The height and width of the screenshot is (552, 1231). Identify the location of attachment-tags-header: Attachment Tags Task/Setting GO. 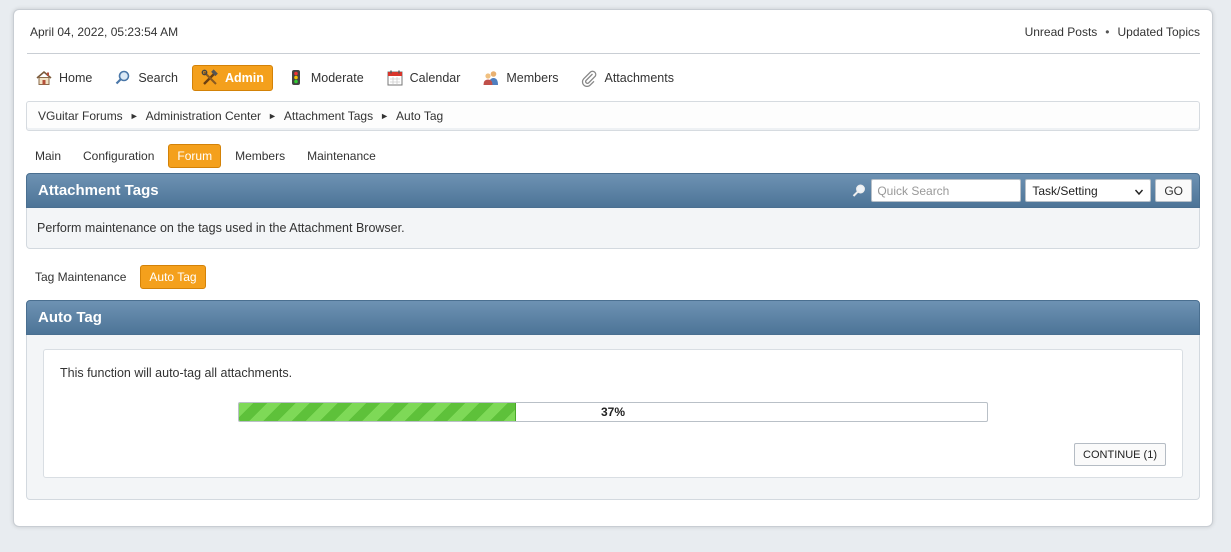
(613, 190).